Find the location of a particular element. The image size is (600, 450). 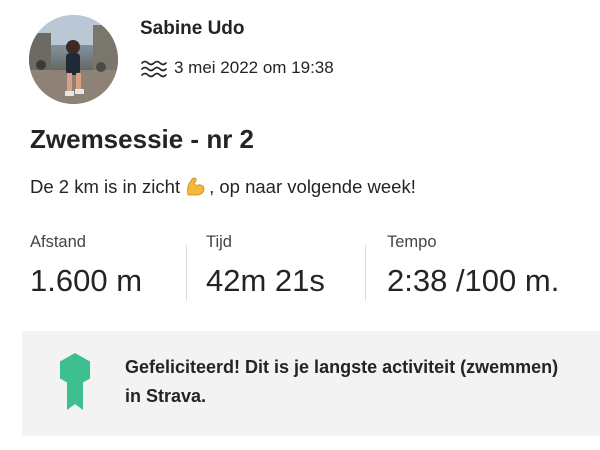

stat-distance-value: 1.600 m is located at coordinates (86, 280).